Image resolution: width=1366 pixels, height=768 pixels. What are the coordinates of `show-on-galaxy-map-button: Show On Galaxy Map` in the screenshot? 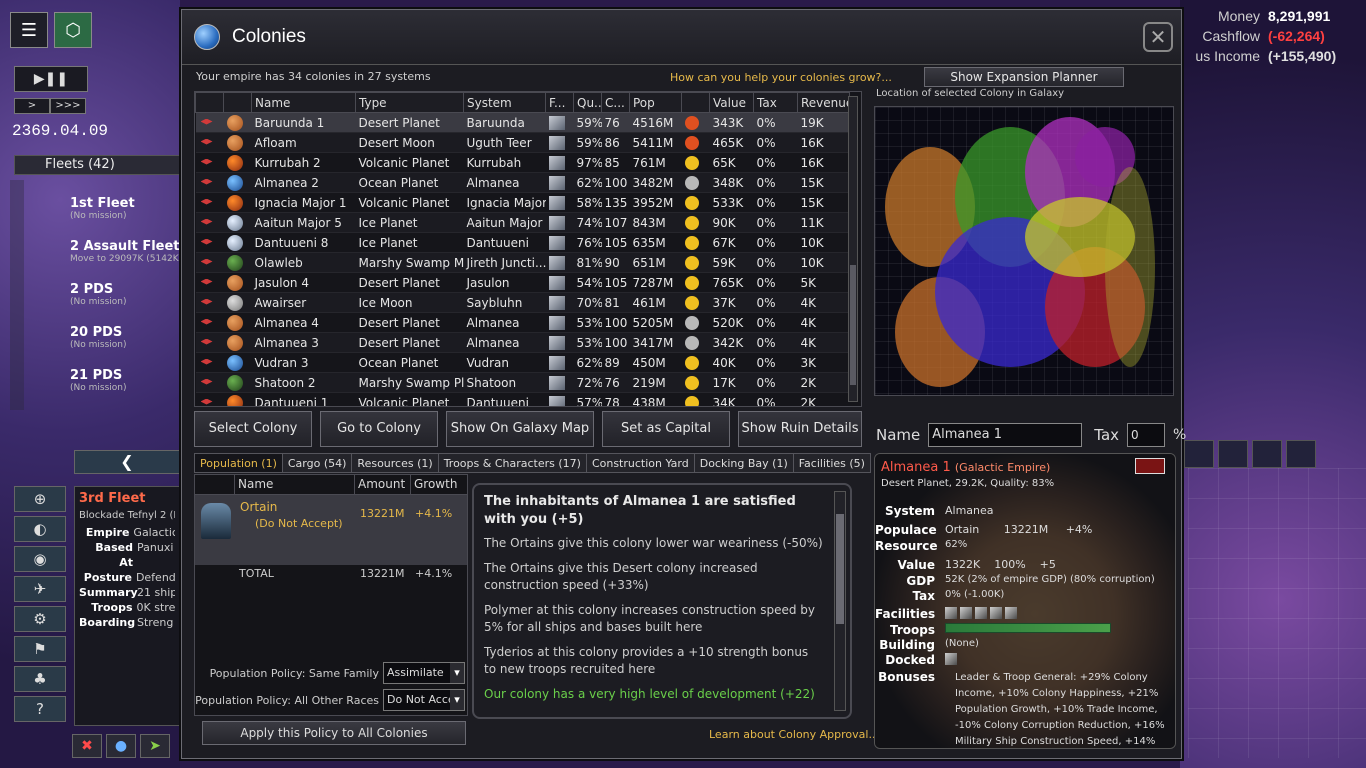 It's located at (520, 429).